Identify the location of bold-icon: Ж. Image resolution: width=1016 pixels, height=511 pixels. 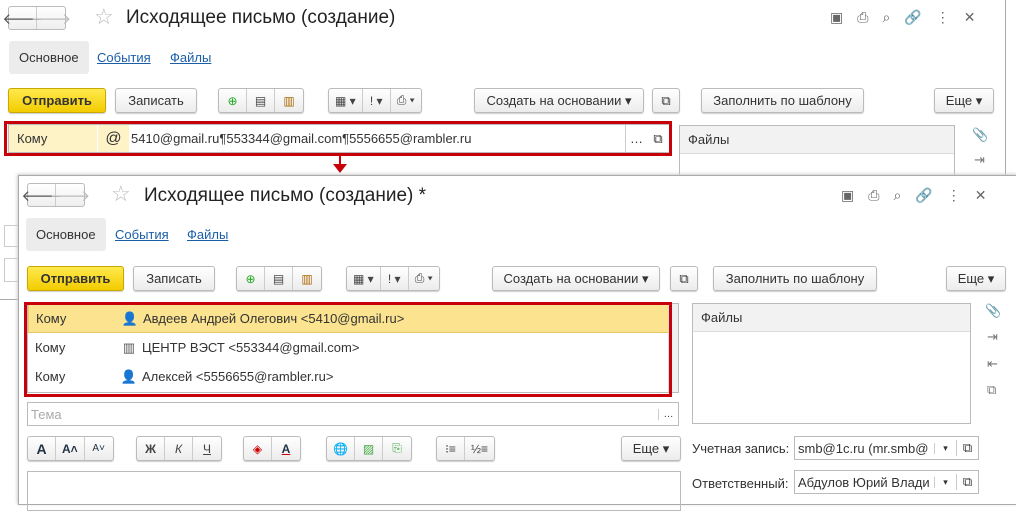
(151, 448).